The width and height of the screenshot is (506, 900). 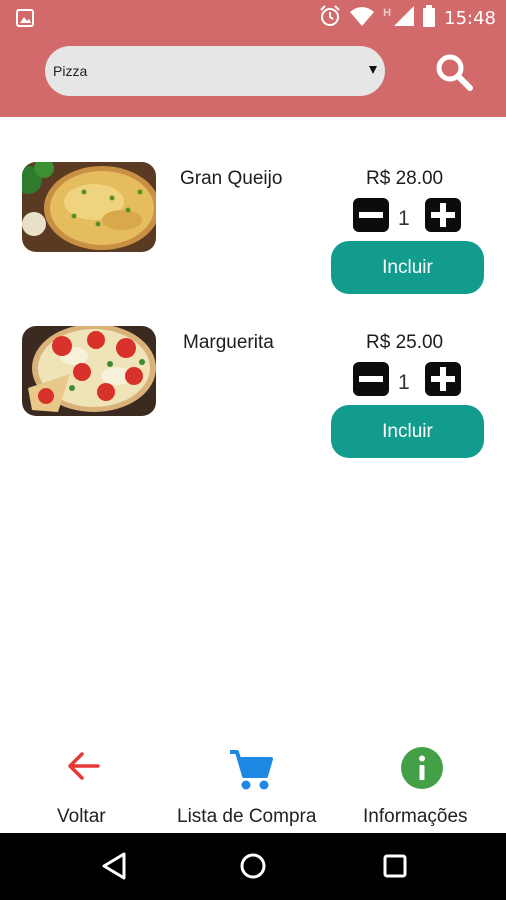 I want to click on product-name: Marguerita, so click(x=228, y=342).